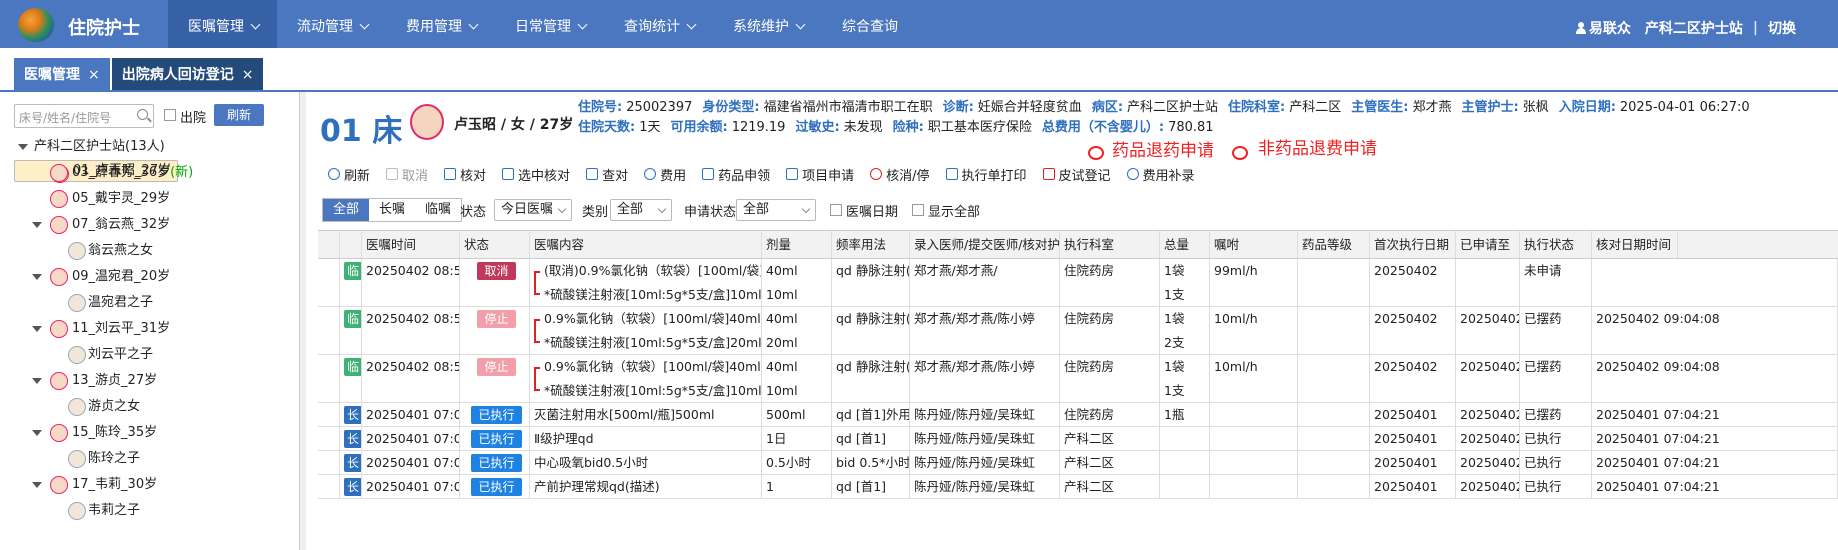  What do you see at coordinates (985, 282) in the screenshot?
I see `table-cell: 郑才燕/郑才燕/` at bounding box center [985, 282].